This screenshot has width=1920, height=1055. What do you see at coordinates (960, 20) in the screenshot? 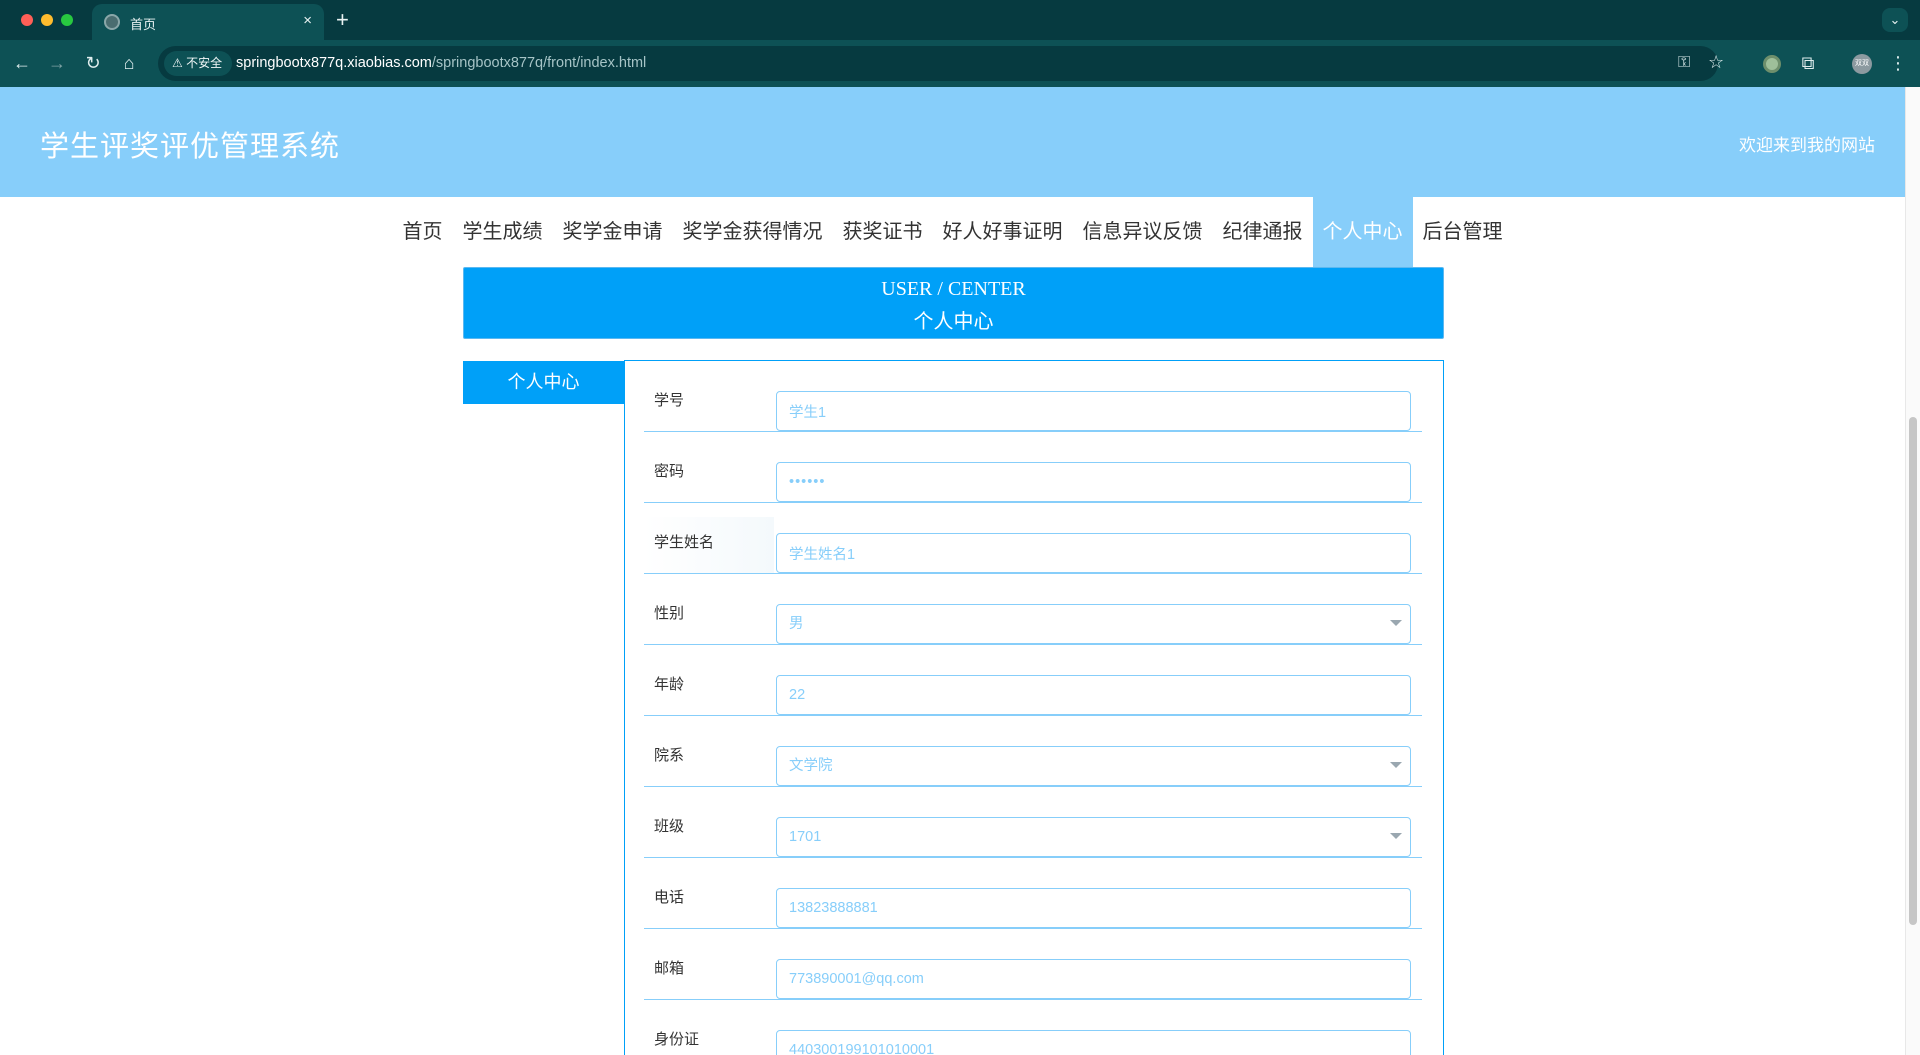
I see `browser-tab-bar: 首页 × + ⌄` at bounding box center [960, 20].